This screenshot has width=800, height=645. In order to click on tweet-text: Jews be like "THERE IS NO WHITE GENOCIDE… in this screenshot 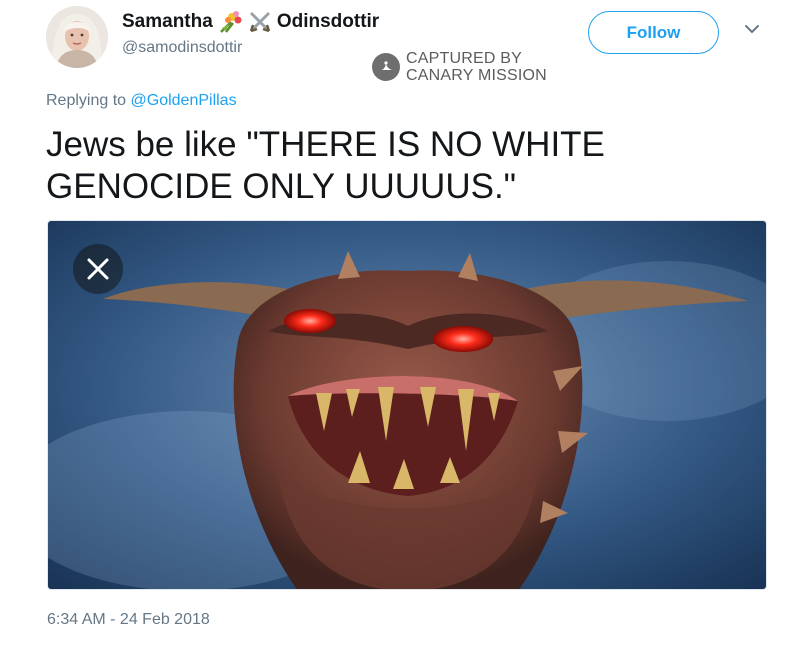, I will do `click(325, 165)`.